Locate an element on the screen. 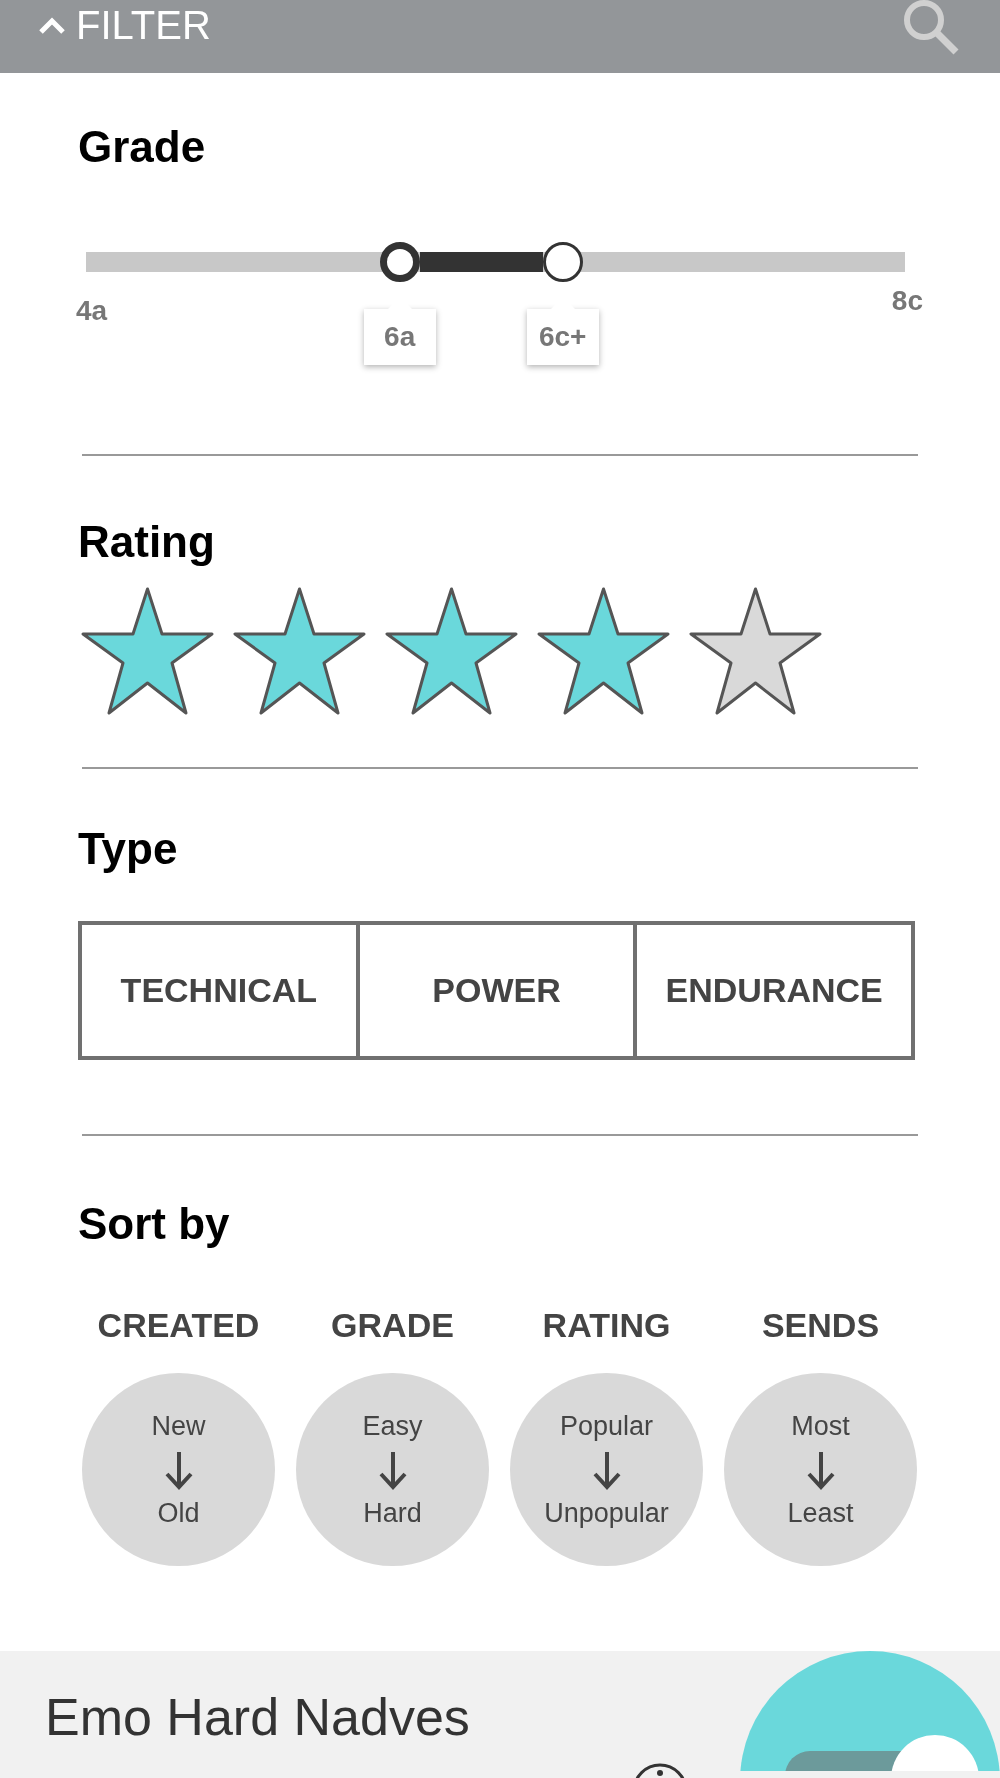  sort-label: RATING is located at coordinates (606, 1325).